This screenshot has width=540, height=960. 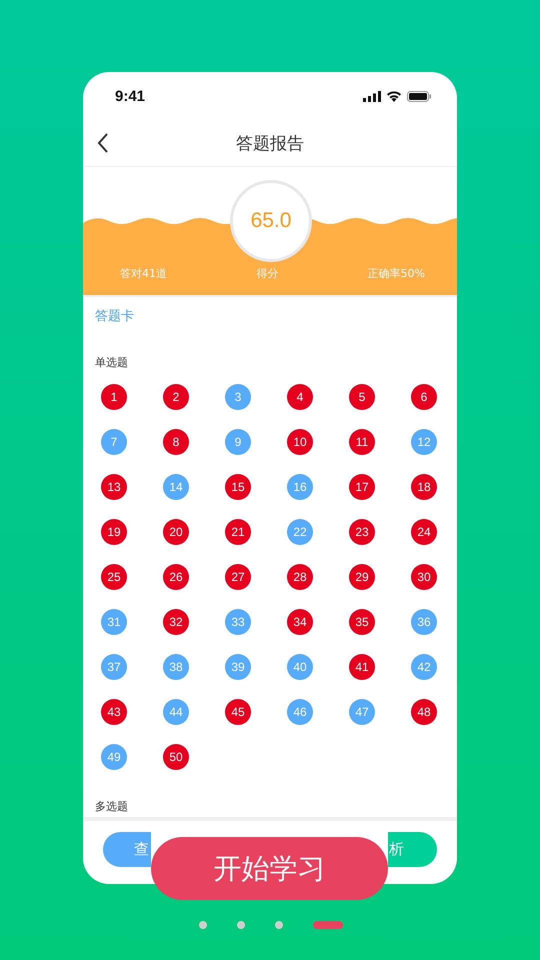 What do you see at coordinates (176, 397) in the screenshot?
I see `question-number: 2` at bounding box center [176, 397].